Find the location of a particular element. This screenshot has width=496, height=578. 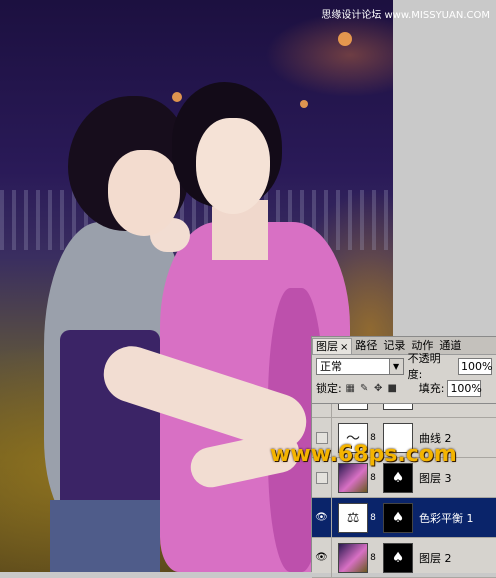

fill-label: 填充: is located at coordinates (431, 388).